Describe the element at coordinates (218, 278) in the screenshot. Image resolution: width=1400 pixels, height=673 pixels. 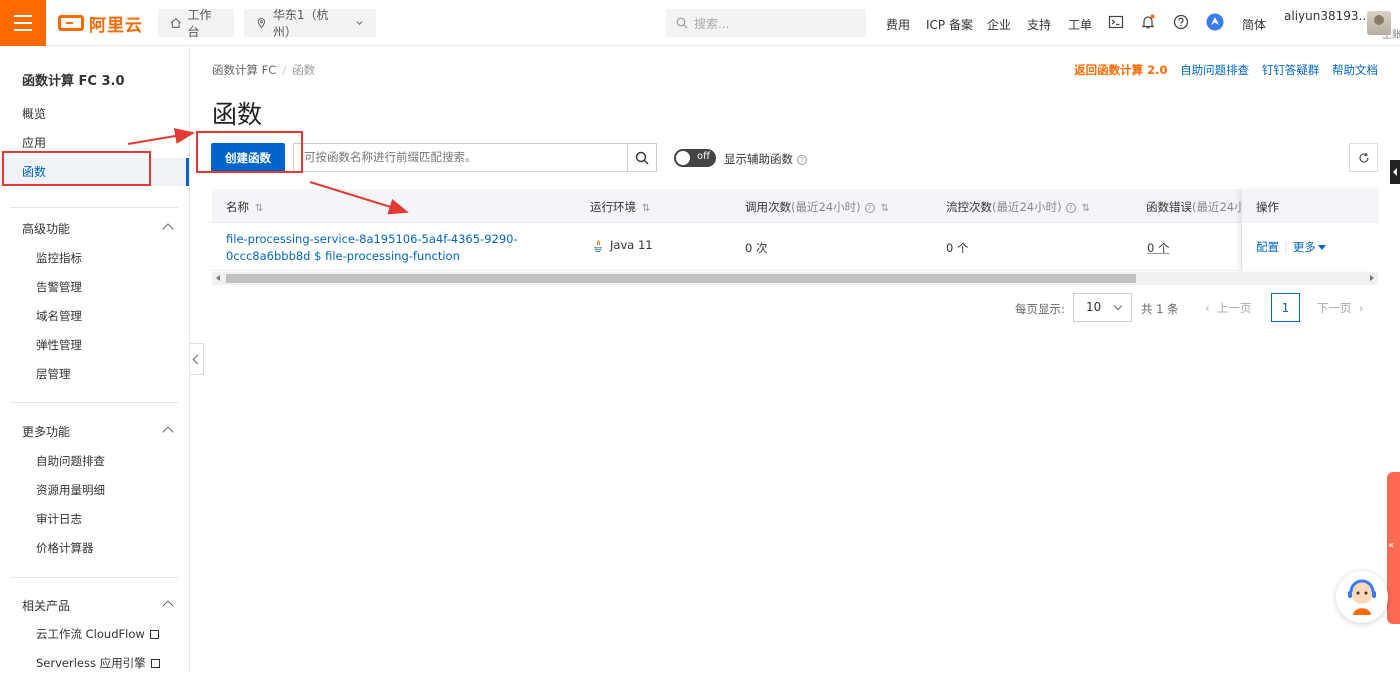
I see `scroll-left-arrow-icon` at that location.